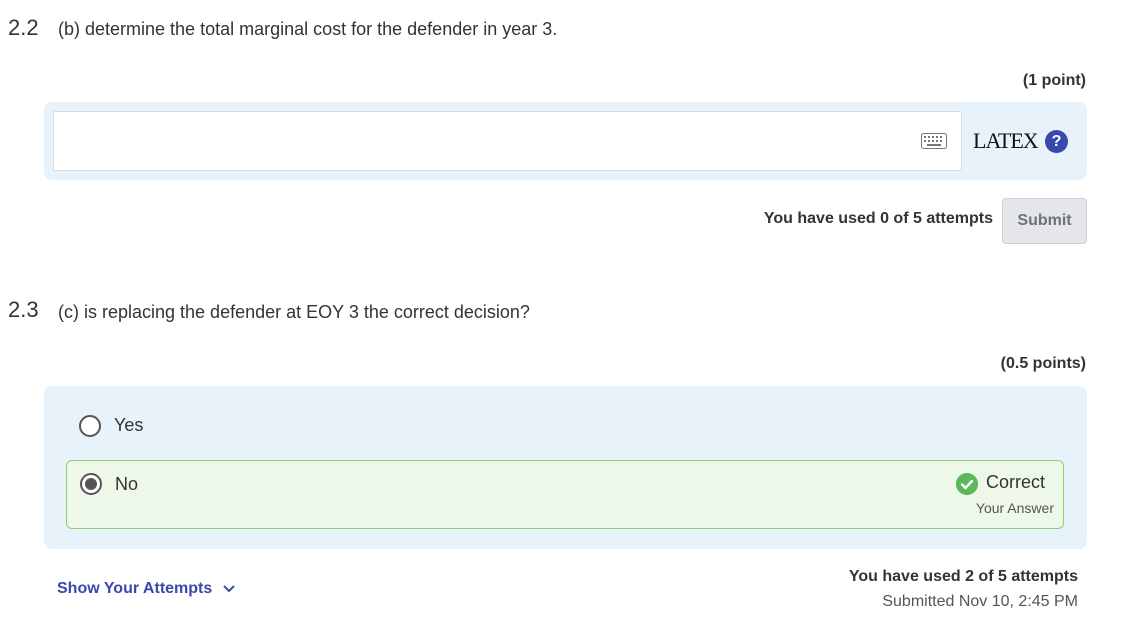  I want to click on show-attempts-link: Show Your Attempts, so click(146, 589).